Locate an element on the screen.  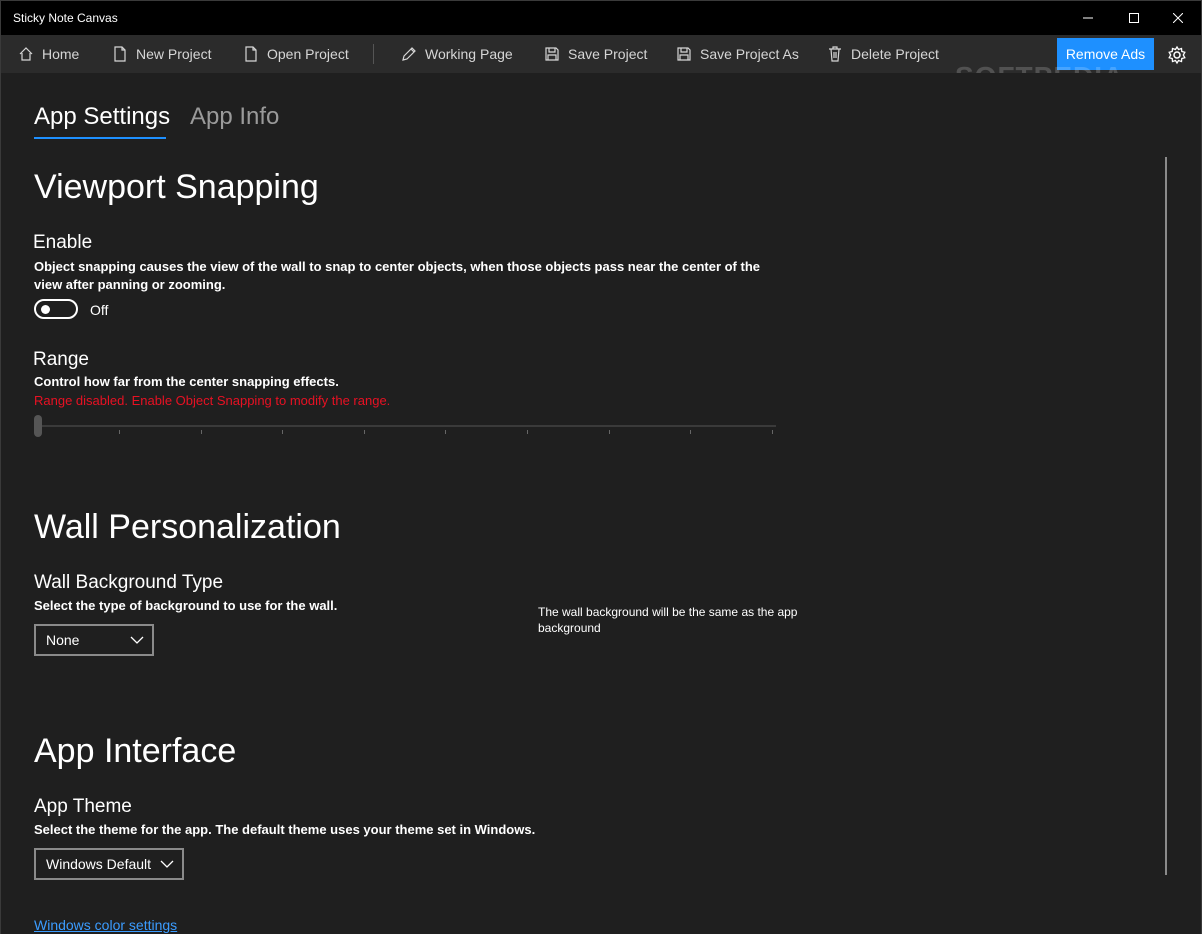
wall-background-type-title: Wall Background Type is located at coordinates (129, 582).